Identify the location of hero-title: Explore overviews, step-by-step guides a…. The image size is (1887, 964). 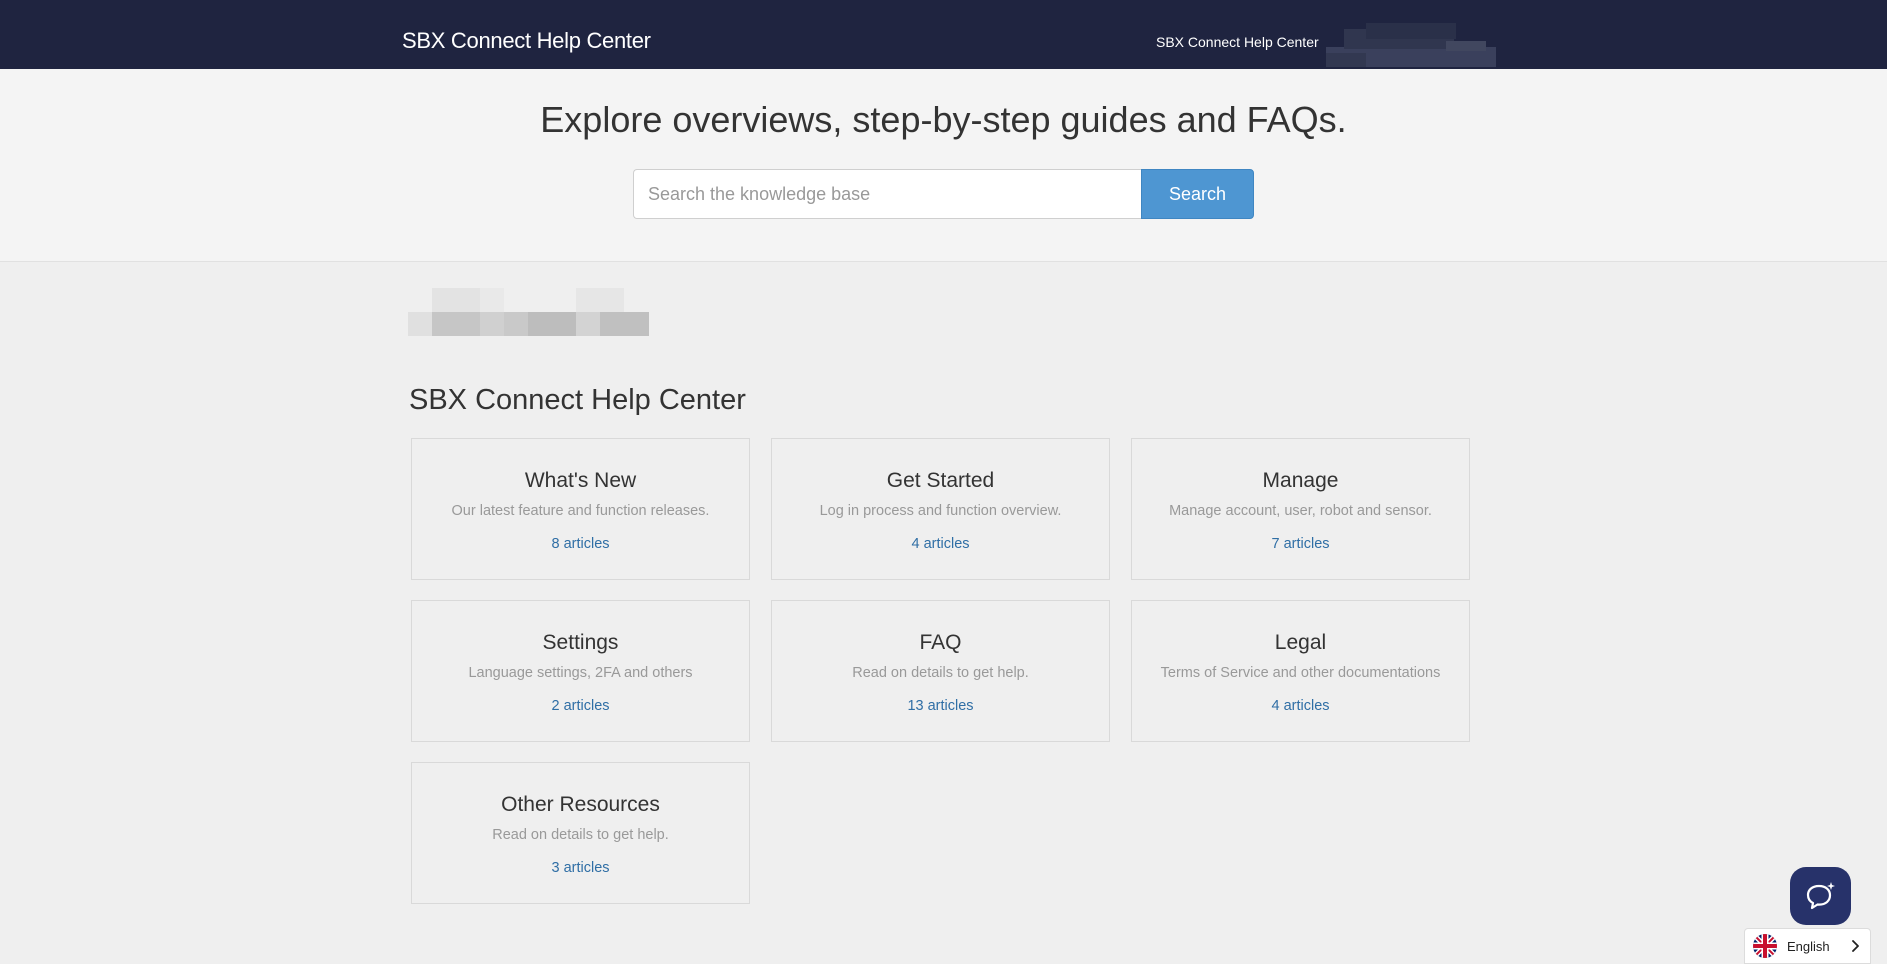
(943, 119).